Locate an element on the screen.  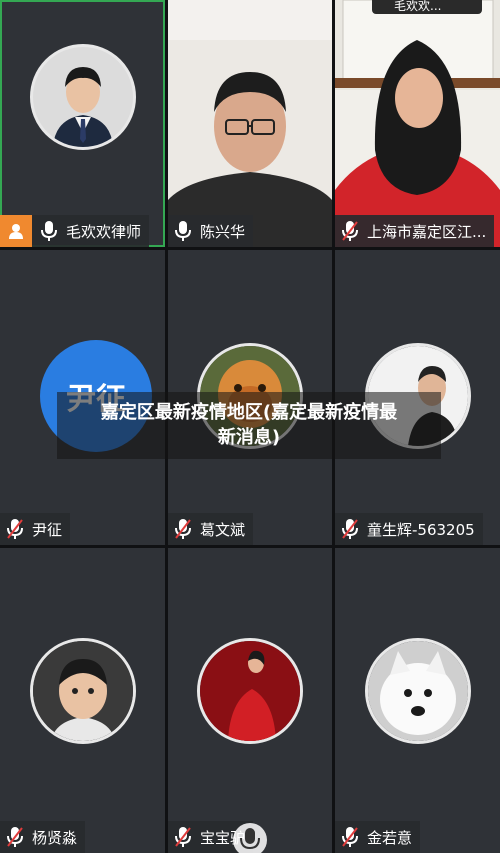
participant-tile-9: 金若意 is located at coordinates (417, 700).